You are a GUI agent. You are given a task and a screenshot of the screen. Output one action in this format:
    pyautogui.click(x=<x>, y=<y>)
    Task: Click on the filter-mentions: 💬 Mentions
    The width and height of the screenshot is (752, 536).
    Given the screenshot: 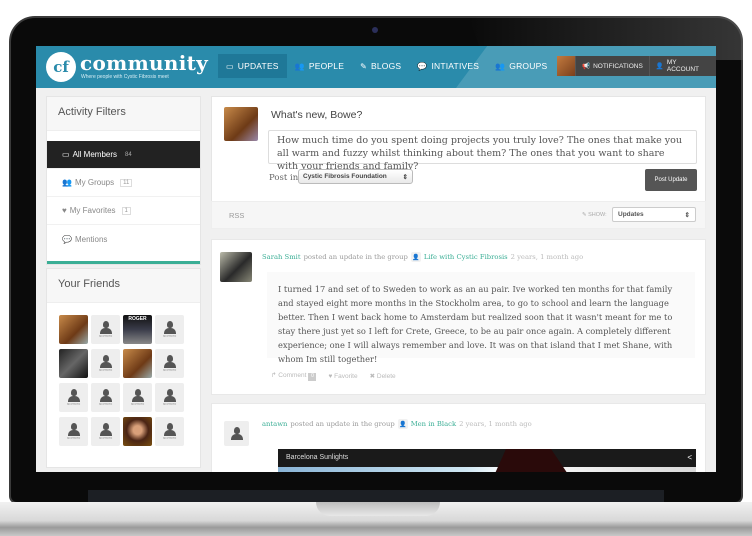 What is the action you would take?
    pyautogui.click(x=123, y=239)
    